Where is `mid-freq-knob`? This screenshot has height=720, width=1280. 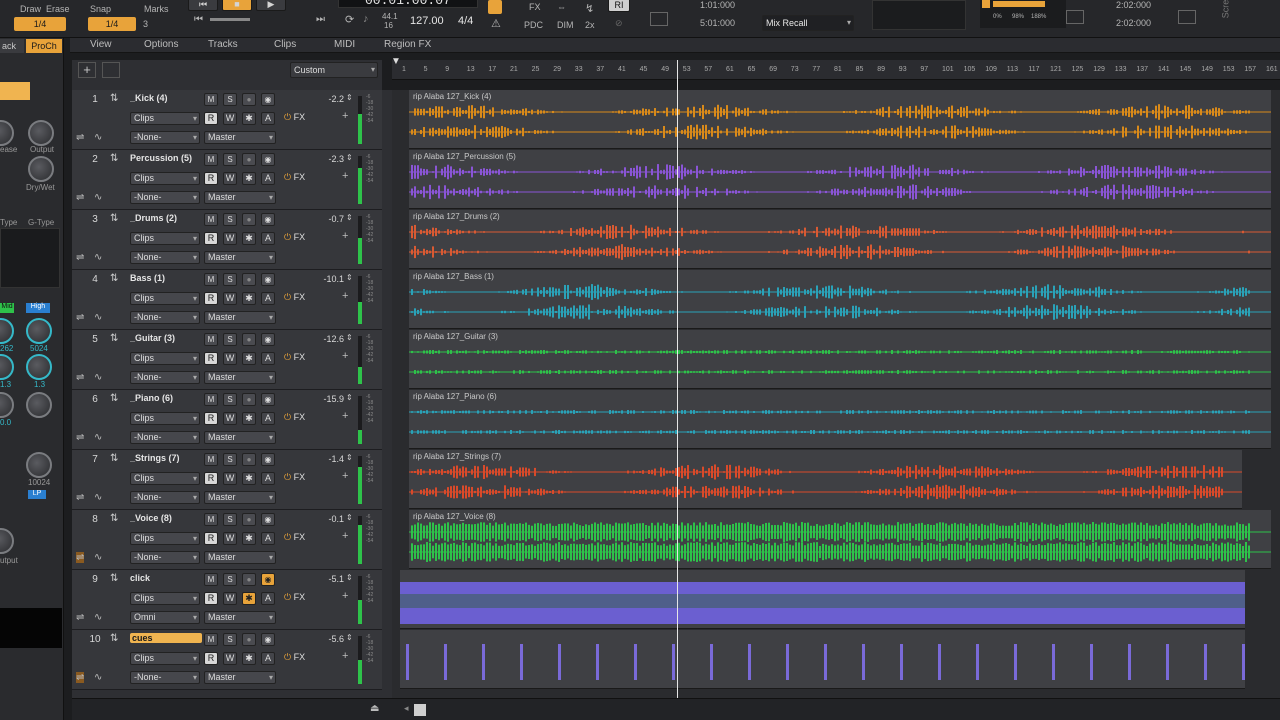
mid-freq-knob is located at coordinates (7, 331).